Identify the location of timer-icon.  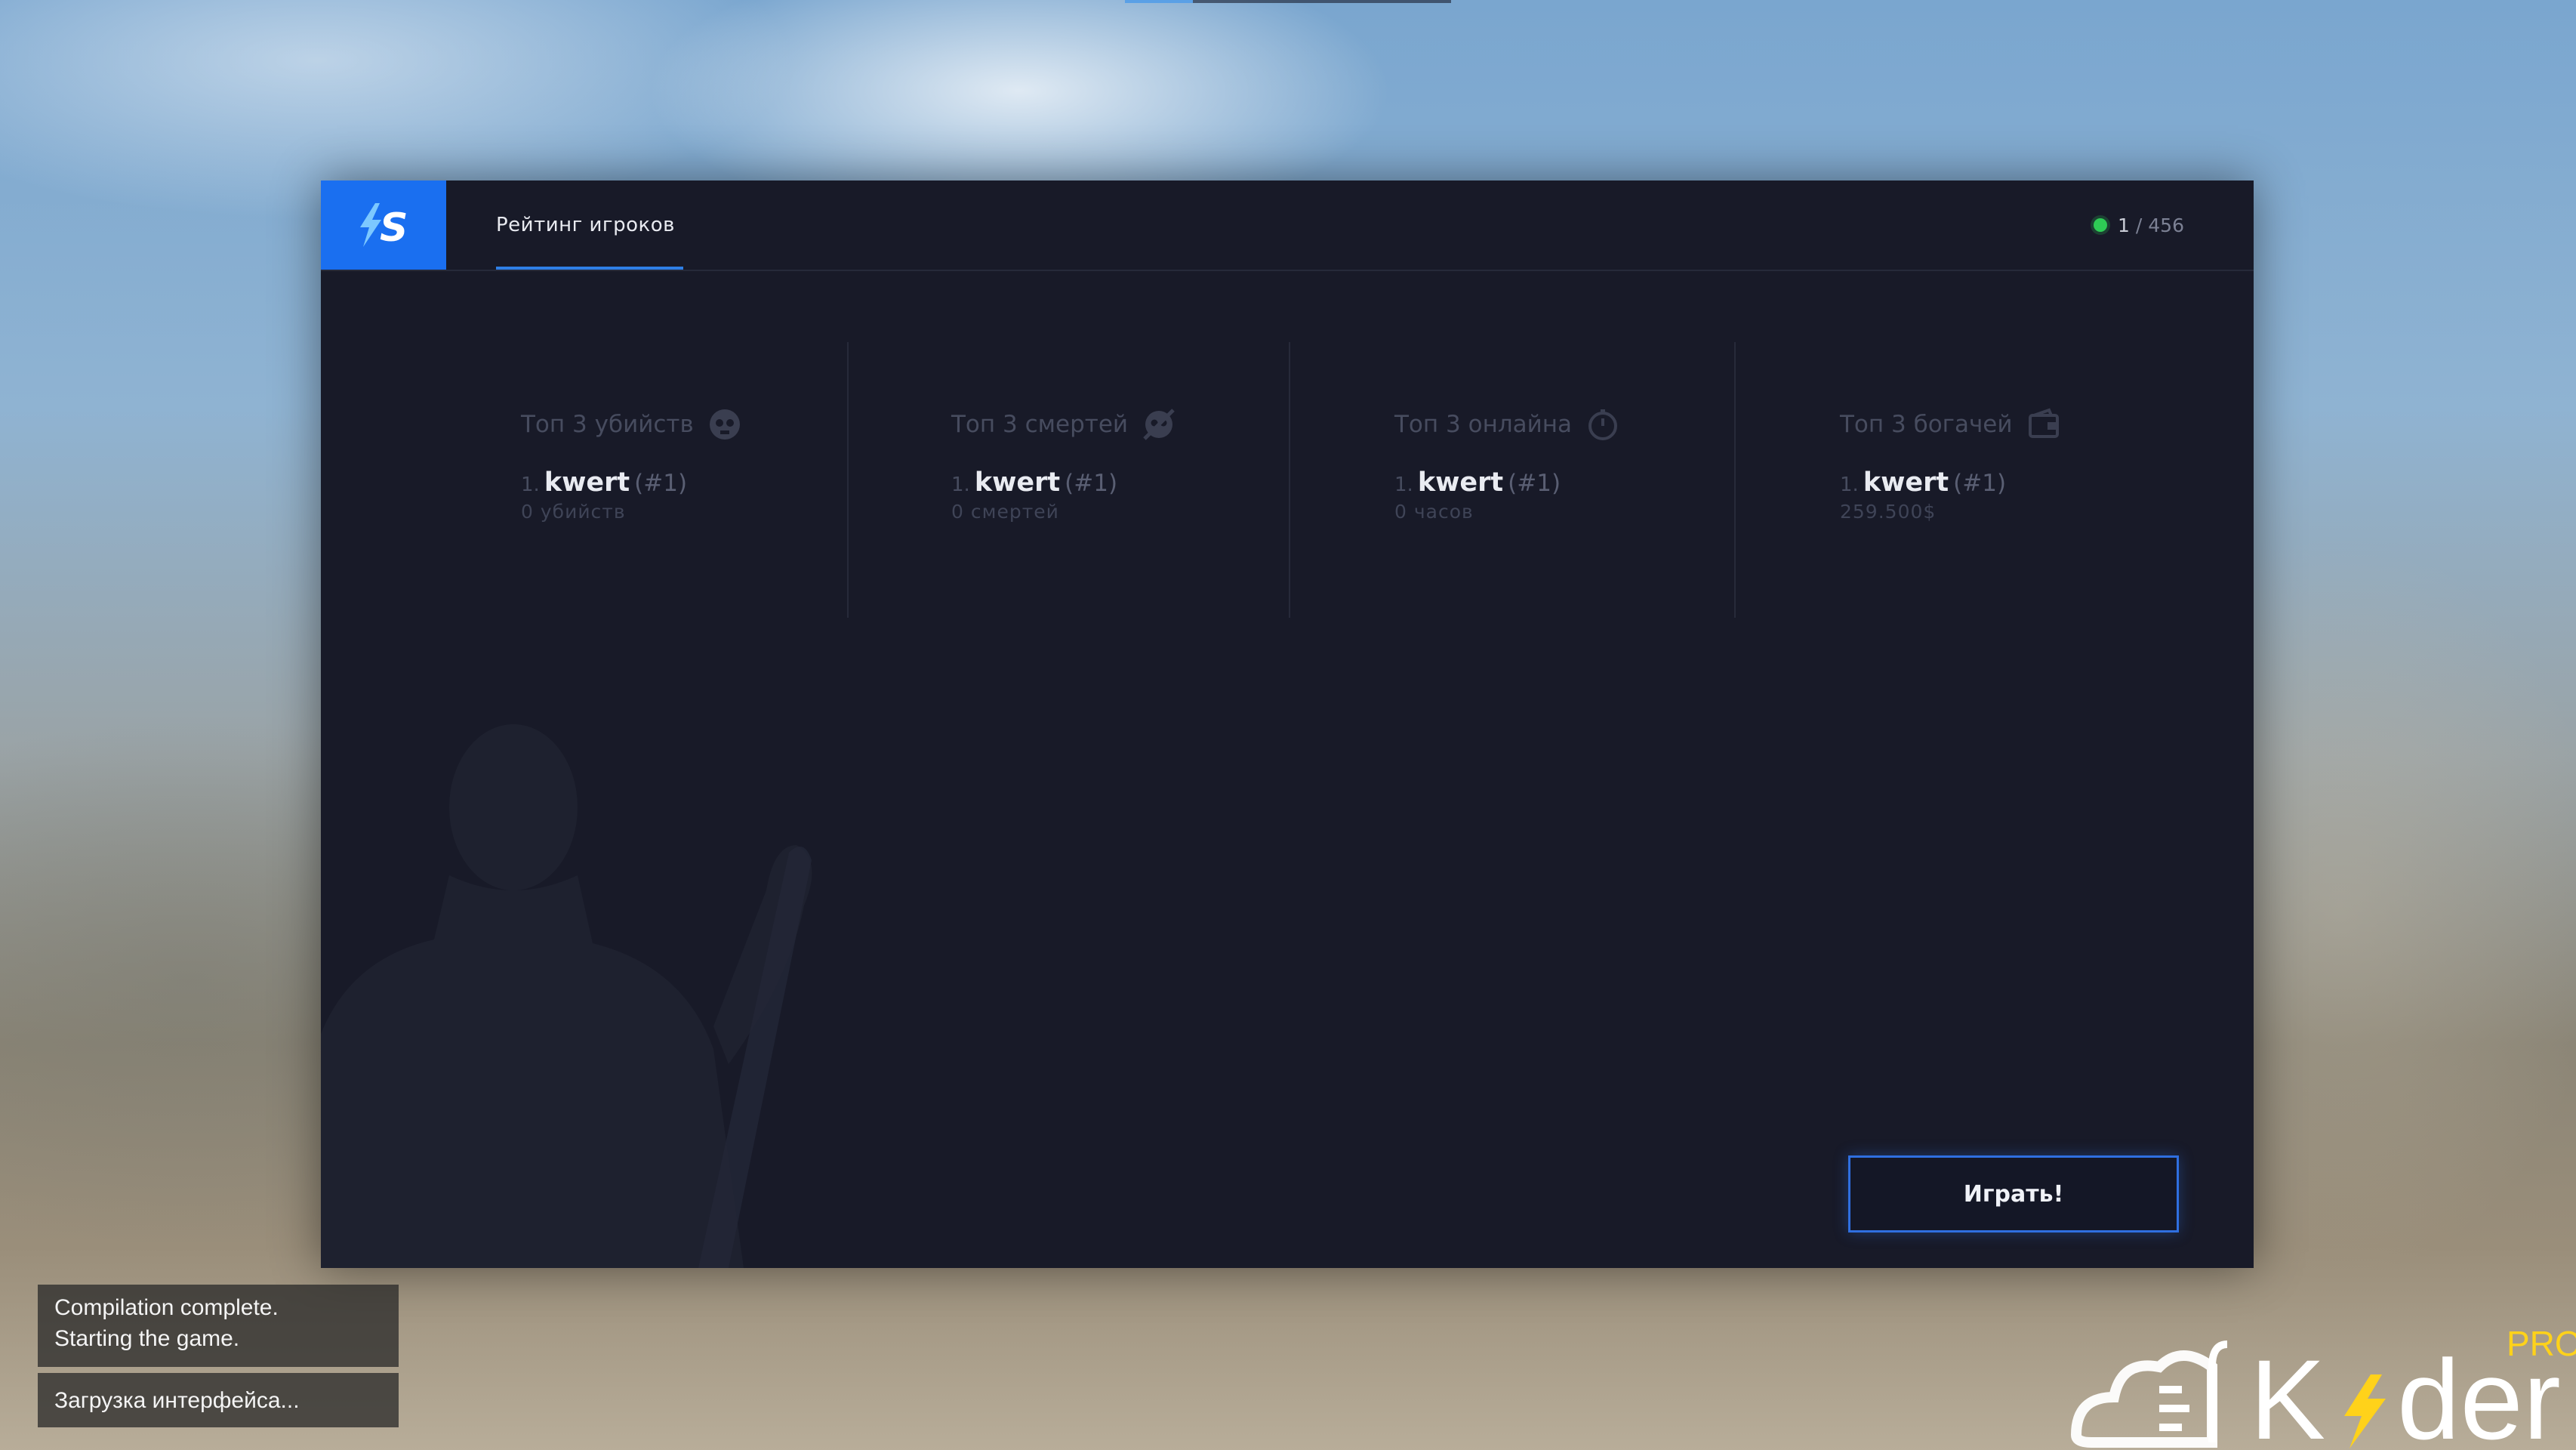
(1603, 425).